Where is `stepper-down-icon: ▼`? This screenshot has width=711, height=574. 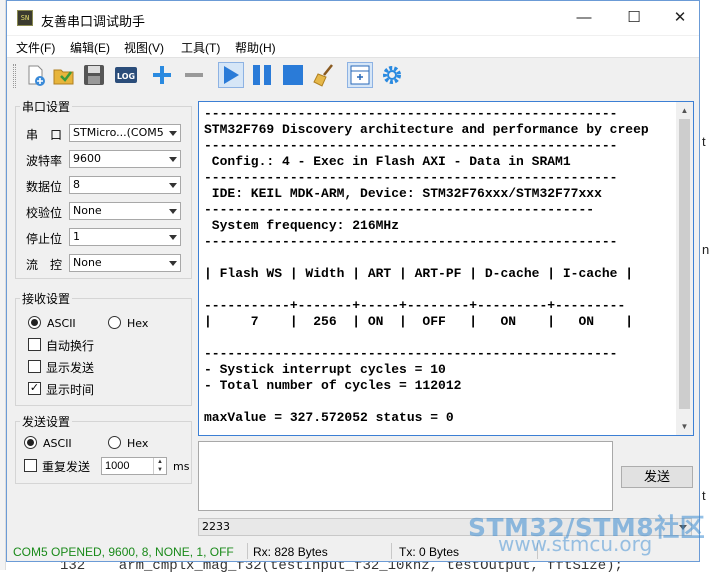 stepper-down-icon: ▼ is located at coordinates (159, 470).